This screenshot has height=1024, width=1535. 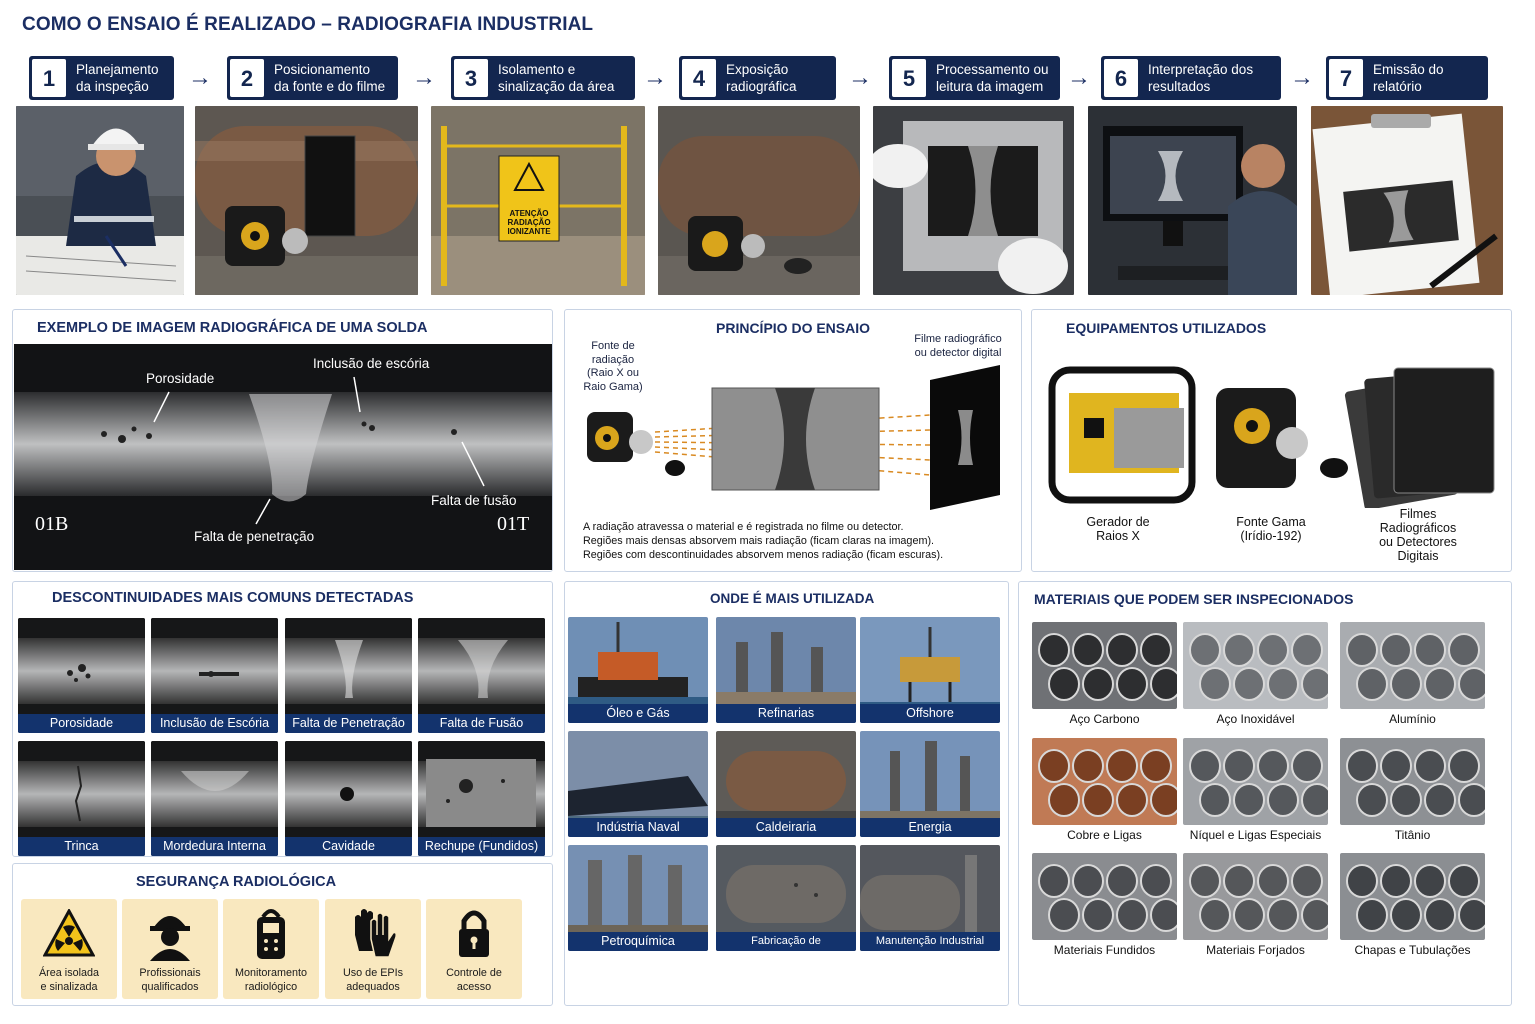 What do you see at coordinates (69, 973) in the screenshot?
I see `safety-caption-line: Área isolada` at bounding box center [69, 973].